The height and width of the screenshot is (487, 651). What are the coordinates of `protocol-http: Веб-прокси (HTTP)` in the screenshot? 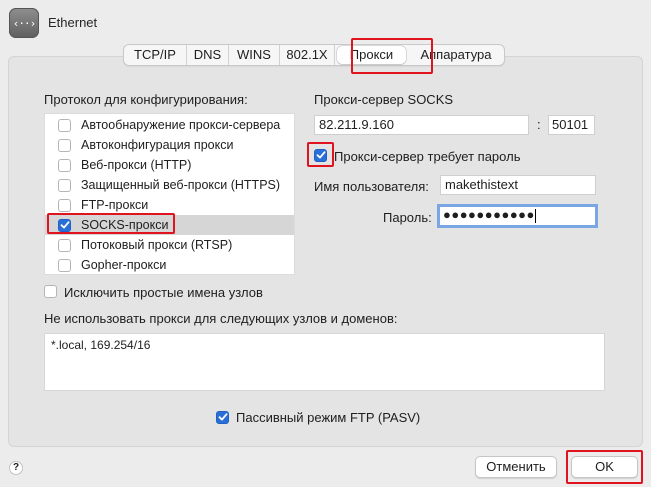 It's located at (169, 165).